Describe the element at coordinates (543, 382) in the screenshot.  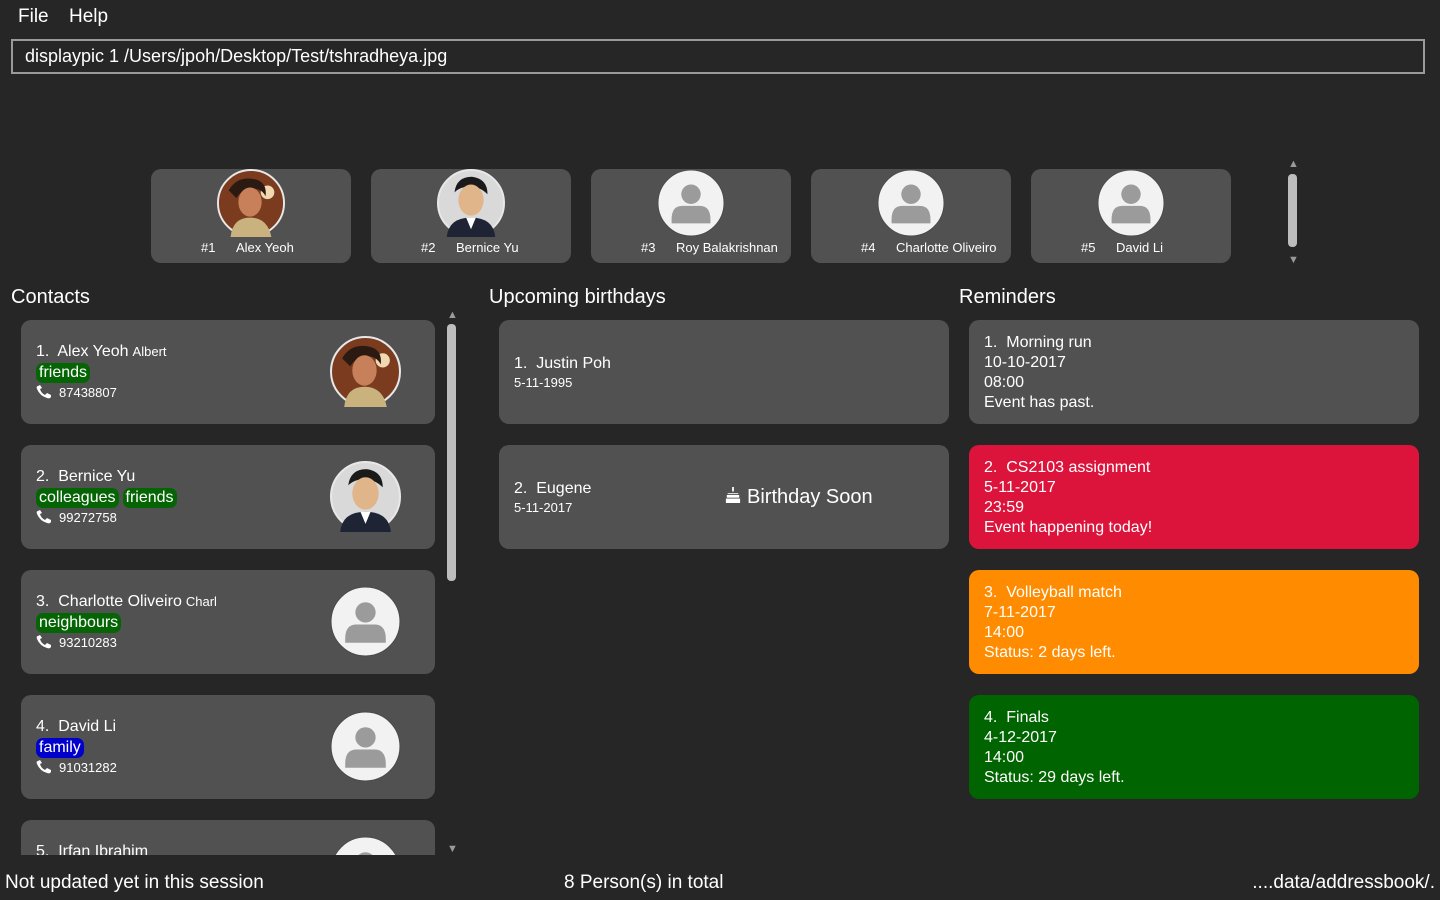
I see `birthday-date: 5-11-1995` at that location.